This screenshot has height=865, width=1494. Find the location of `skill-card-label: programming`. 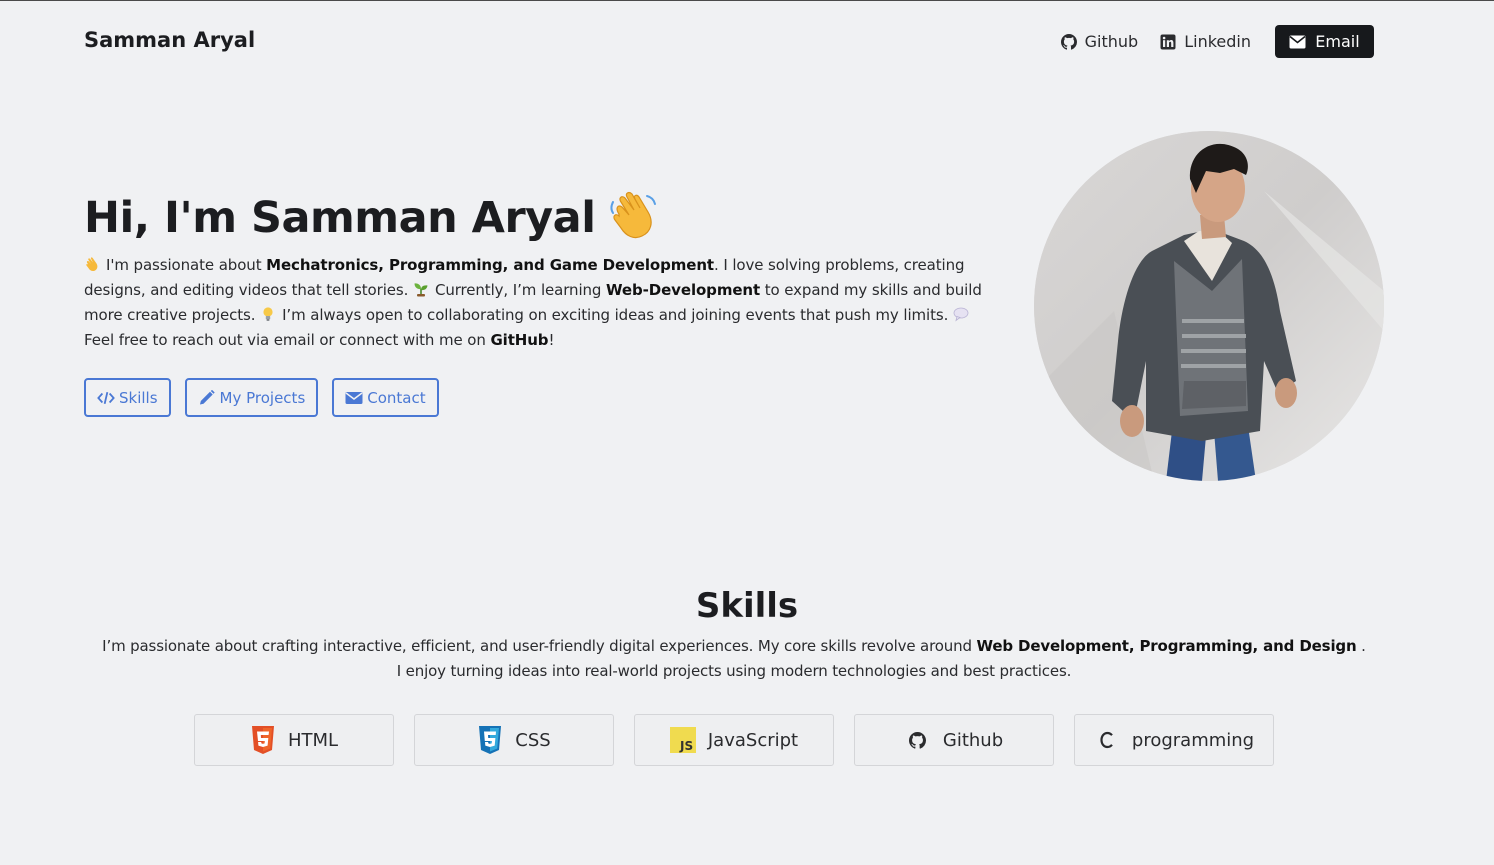

skill-card-label: programming is located at coordinates (1193, 740).